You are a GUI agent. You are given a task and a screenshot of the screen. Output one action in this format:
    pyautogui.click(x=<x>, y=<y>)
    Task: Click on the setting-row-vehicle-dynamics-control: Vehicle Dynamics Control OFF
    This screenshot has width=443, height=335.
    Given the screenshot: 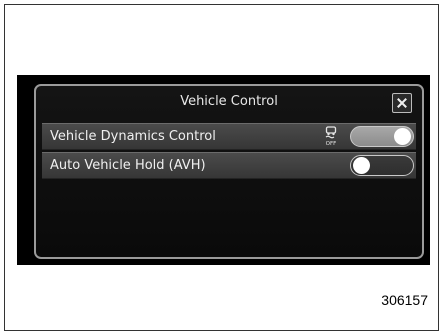 What is the action you would take?
    pyautogui.click(x=229, y=136)
    